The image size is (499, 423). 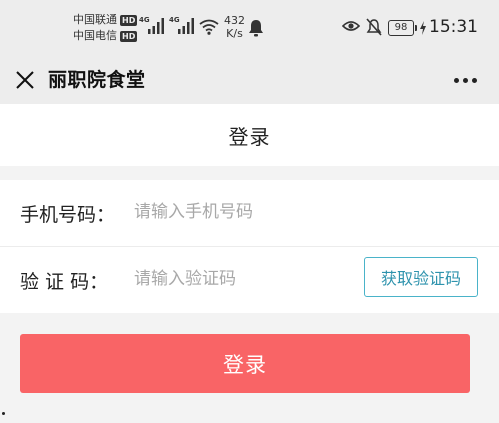 I want to click on nav-title: 丽职院食堂, so click(x=97, y=80).